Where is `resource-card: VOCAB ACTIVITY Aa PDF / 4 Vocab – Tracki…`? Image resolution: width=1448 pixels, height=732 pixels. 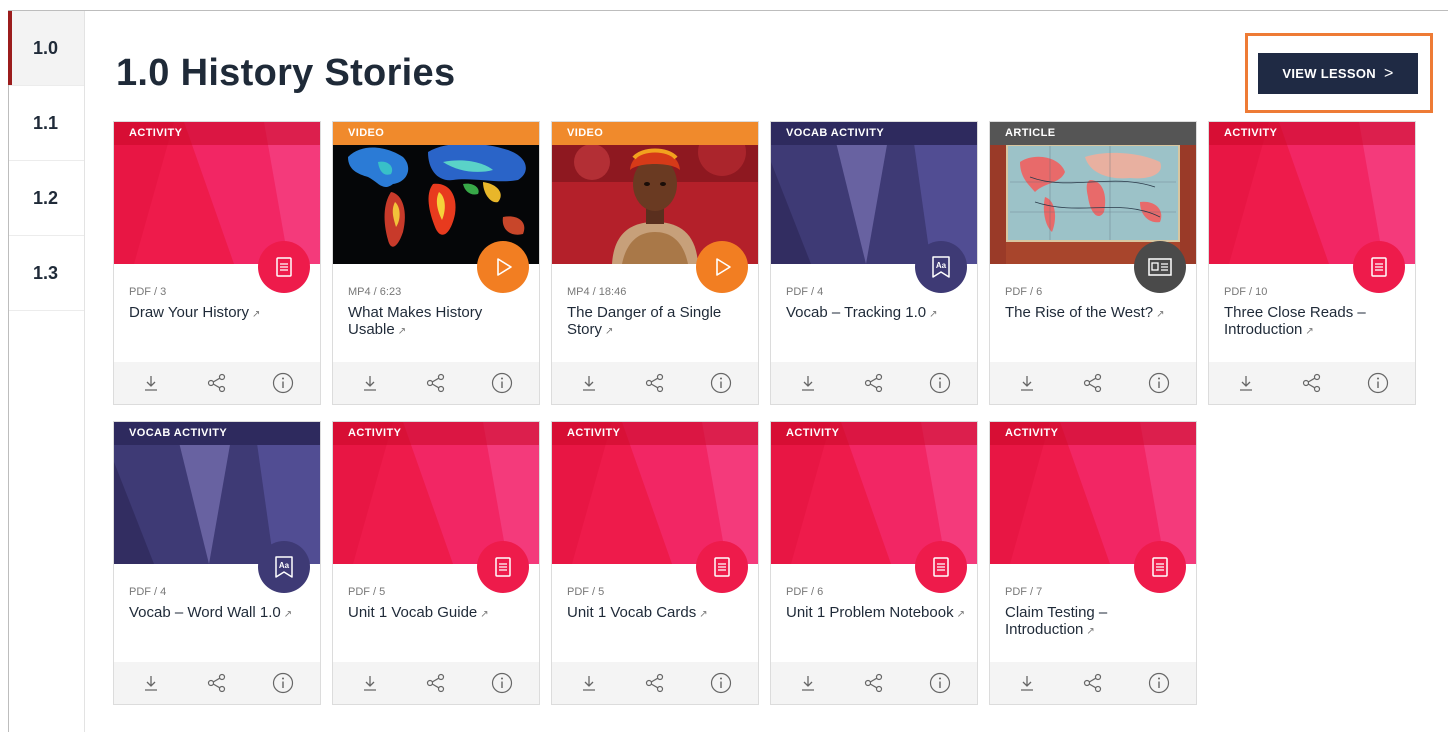 resource-card: VOCAB ACTIVITY Aa PDF / 4 Vocab – Tracki… is located at coordinates (874, 263).